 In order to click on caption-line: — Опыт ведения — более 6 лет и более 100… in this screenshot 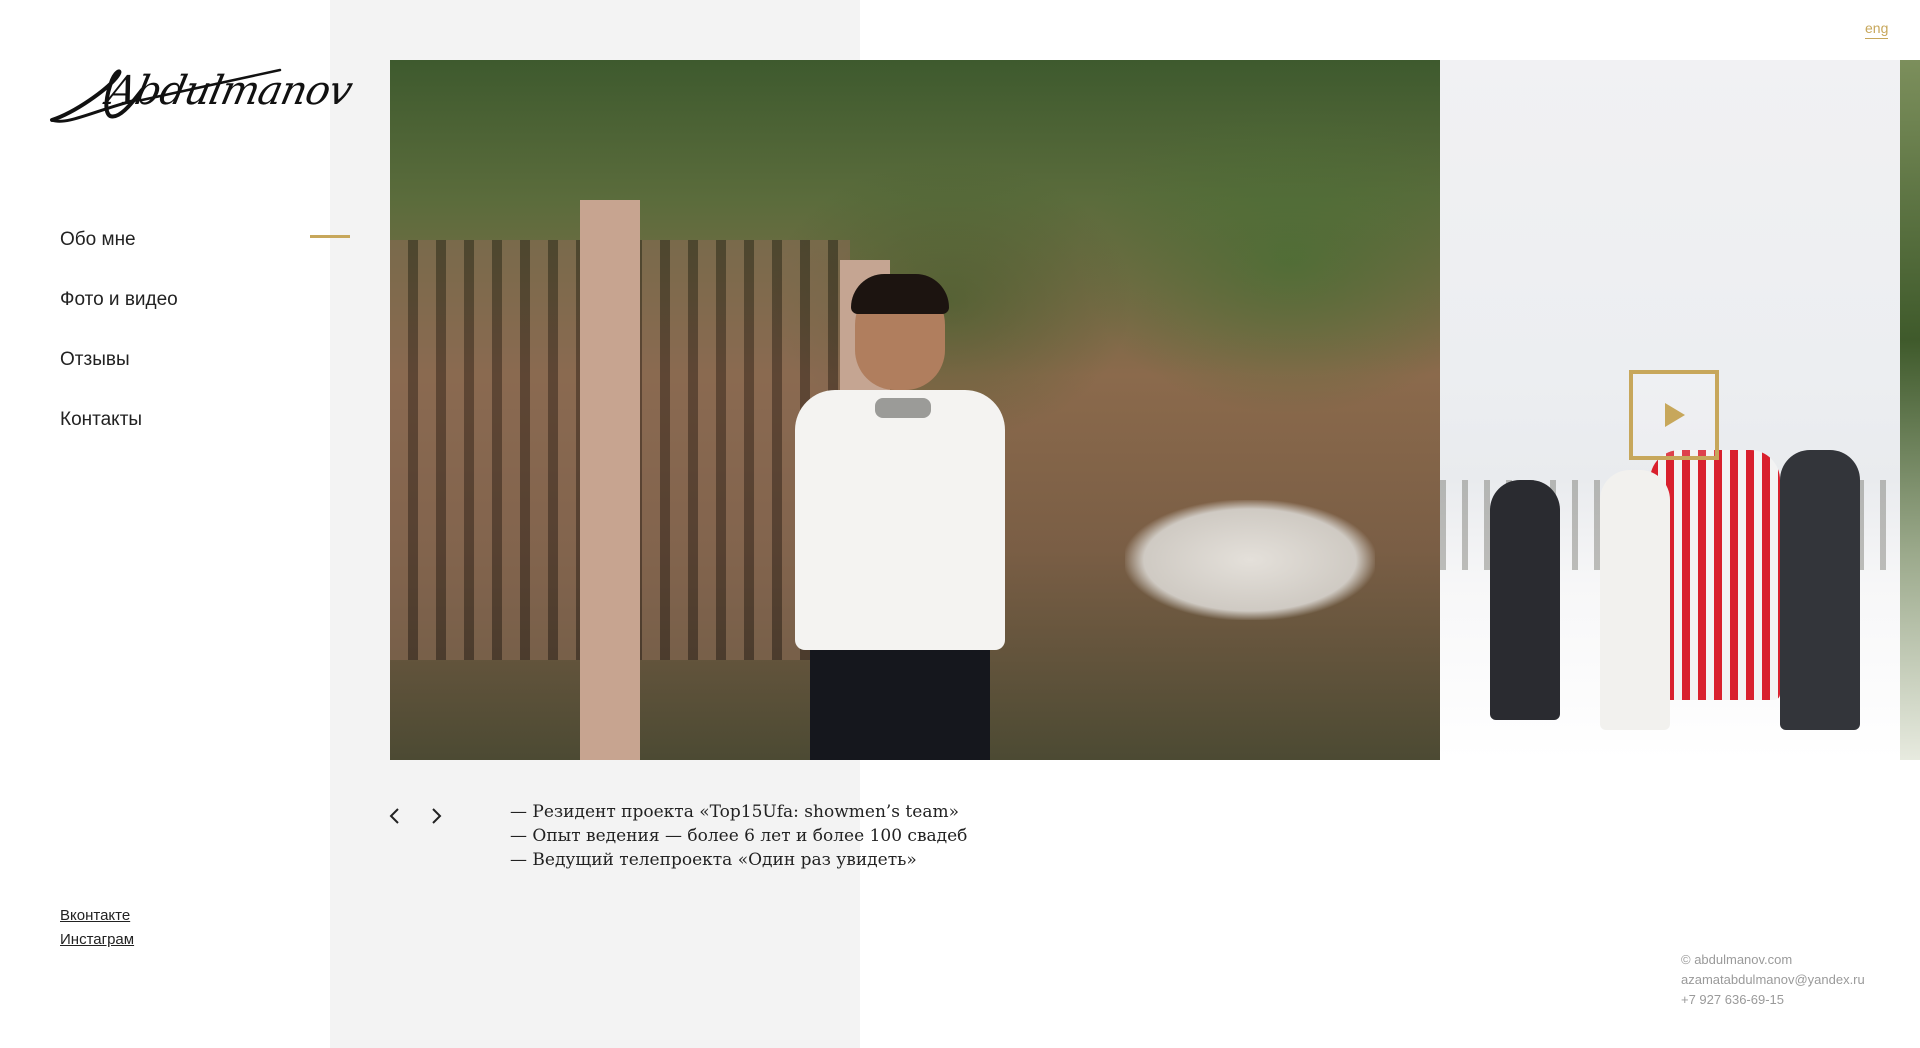, I will do `click(739, 836)`.